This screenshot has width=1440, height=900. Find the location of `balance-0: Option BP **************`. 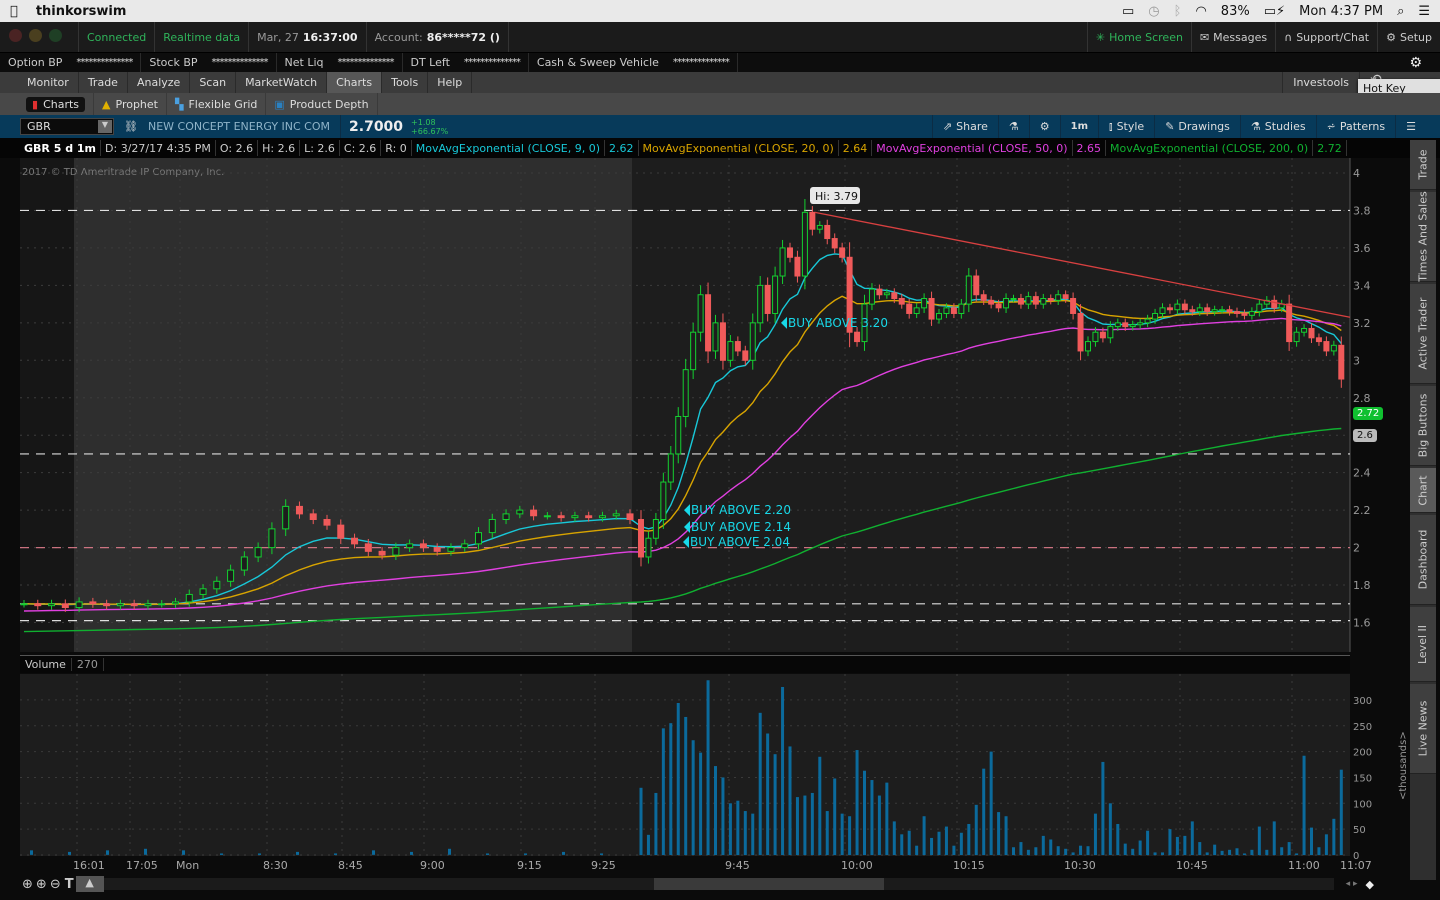

balance-0: Option BP ************** is located at coordinates (71, 62).